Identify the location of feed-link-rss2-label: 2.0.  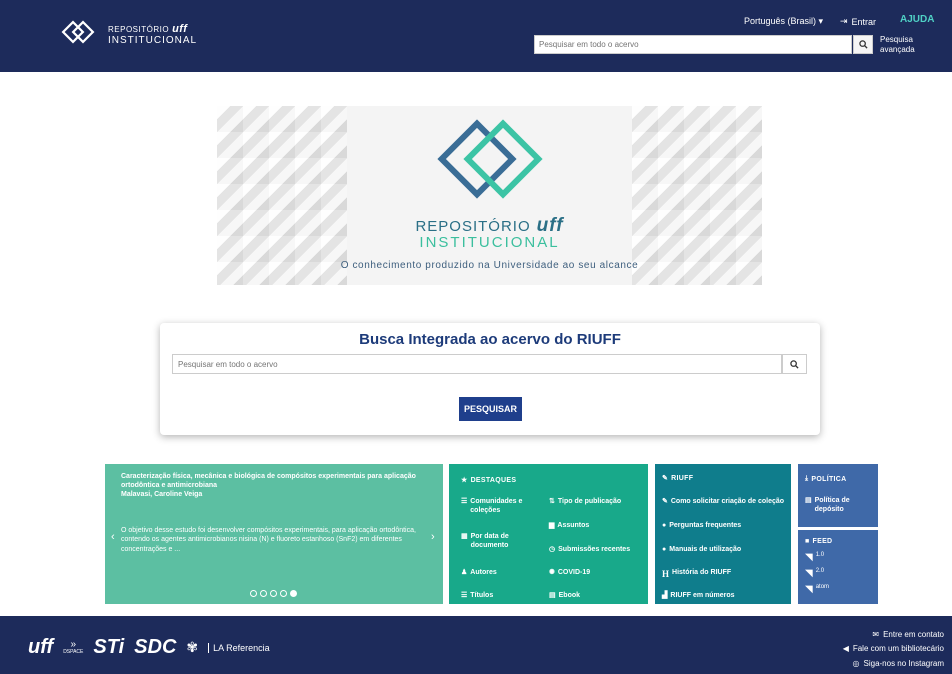
(820, 571).